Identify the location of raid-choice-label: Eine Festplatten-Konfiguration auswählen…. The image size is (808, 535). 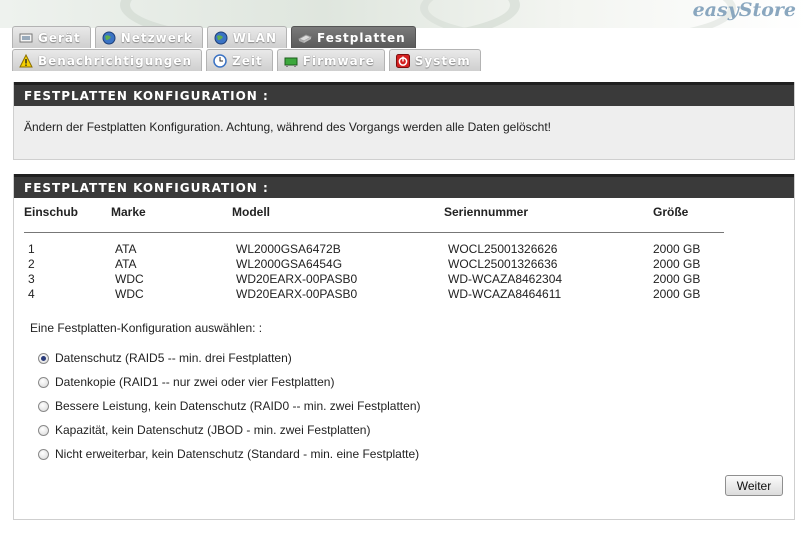
(146, 328).